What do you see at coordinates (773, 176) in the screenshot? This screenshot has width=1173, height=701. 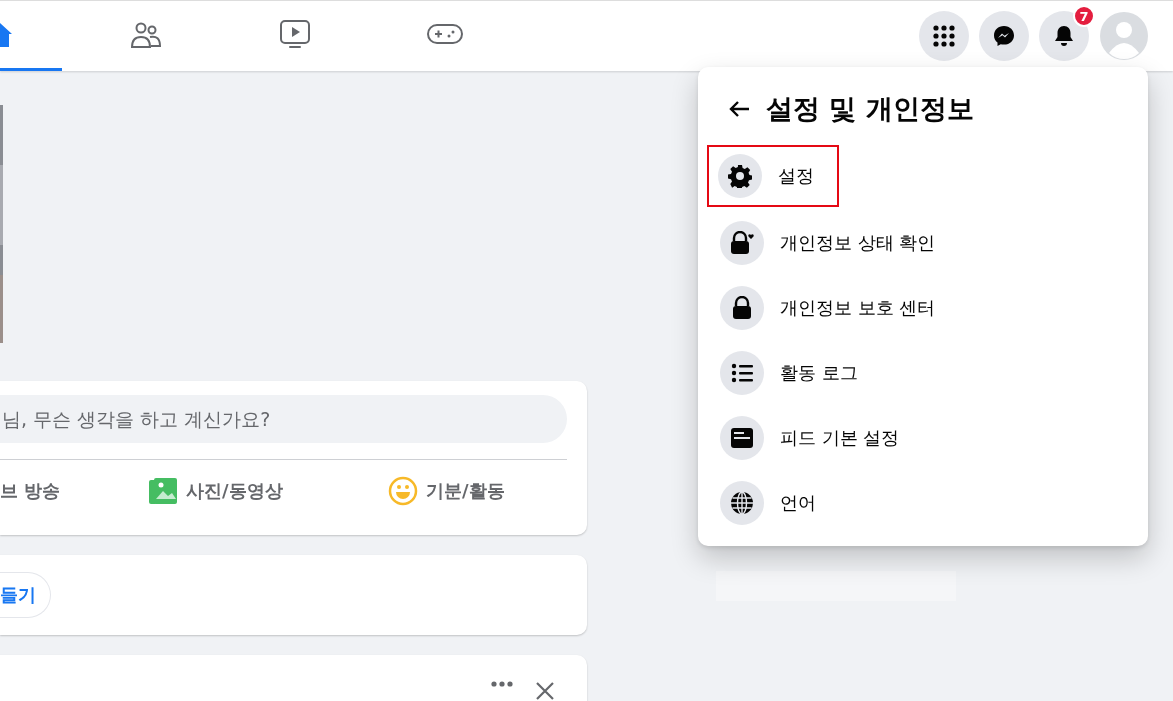 I see `menu-item: 설정` at bounding box center [773, 176].